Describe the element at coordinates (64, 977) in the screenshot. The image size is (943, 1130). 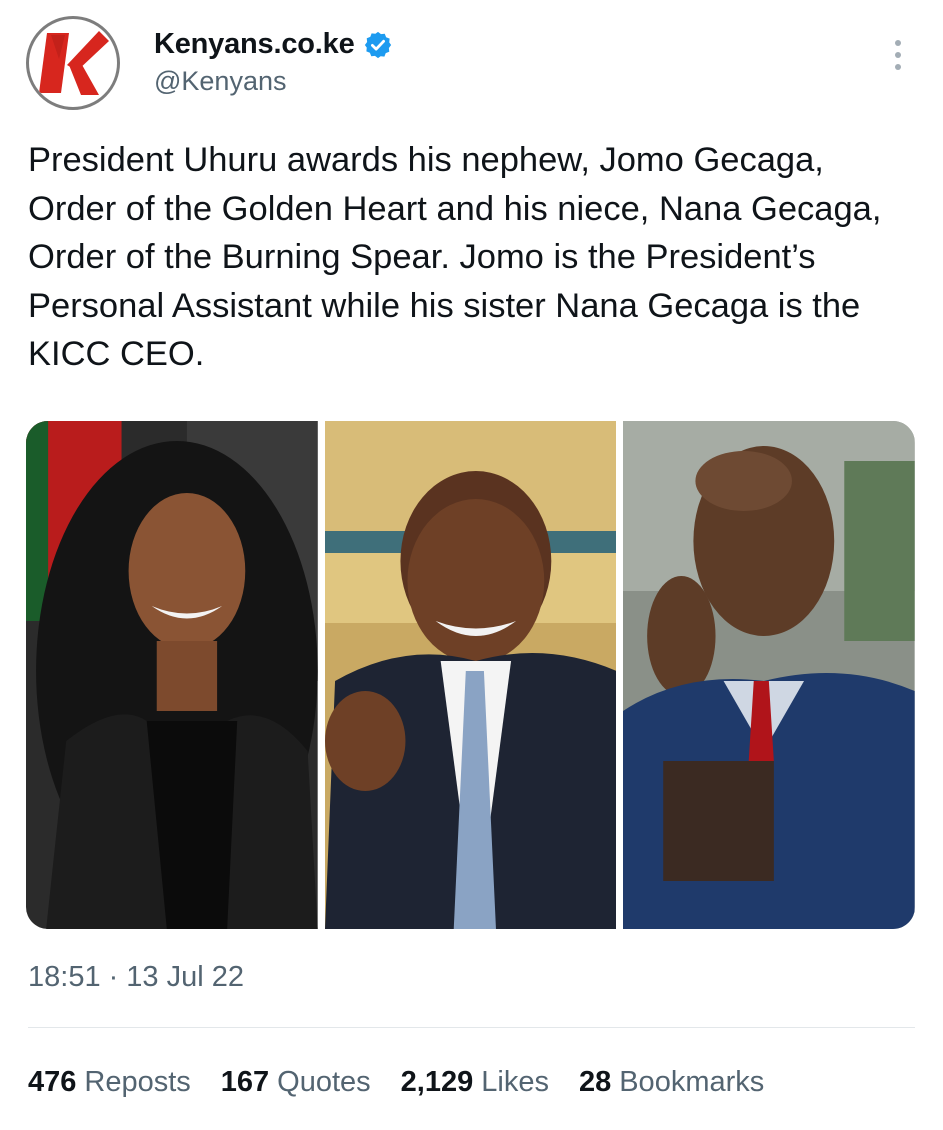
I see `tweet-time: 18:51` at that location.